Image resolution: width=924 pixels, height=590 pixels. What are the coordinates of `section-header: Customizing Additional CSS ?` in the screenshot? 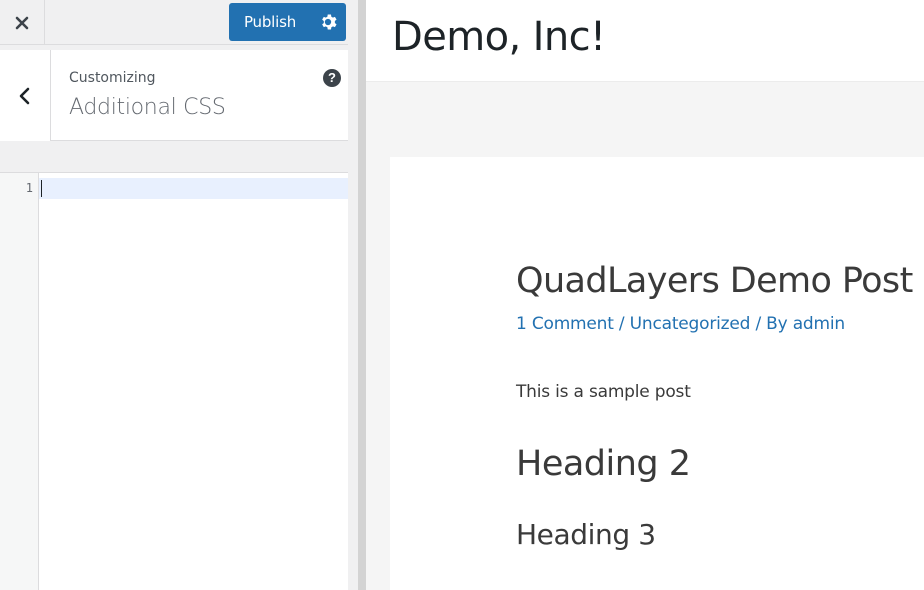 It's located at (179, 95).